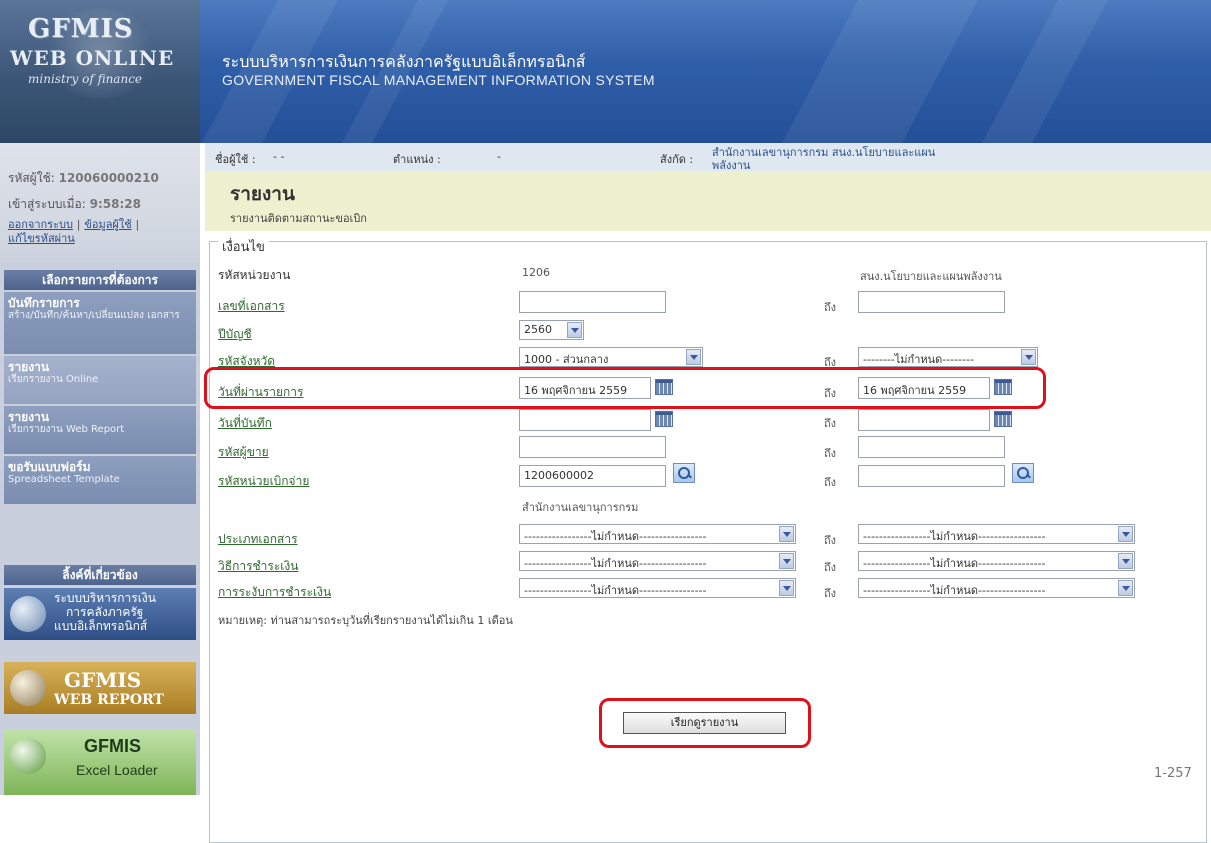  Describe the element at coordinates (258, 566) in the screenshot. I see `payment-method-link: วิธีการชำระเงิน` at that location.